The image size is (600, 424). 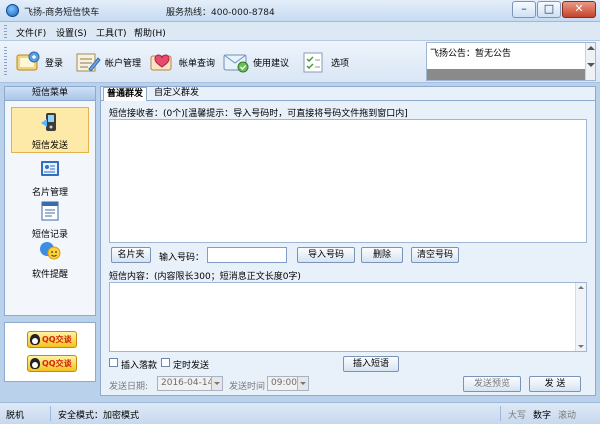 What do you see at coordinates (506, 74) in the screenshot?
I see `notice-horizontal-bar` at bounding box center [506, 74].